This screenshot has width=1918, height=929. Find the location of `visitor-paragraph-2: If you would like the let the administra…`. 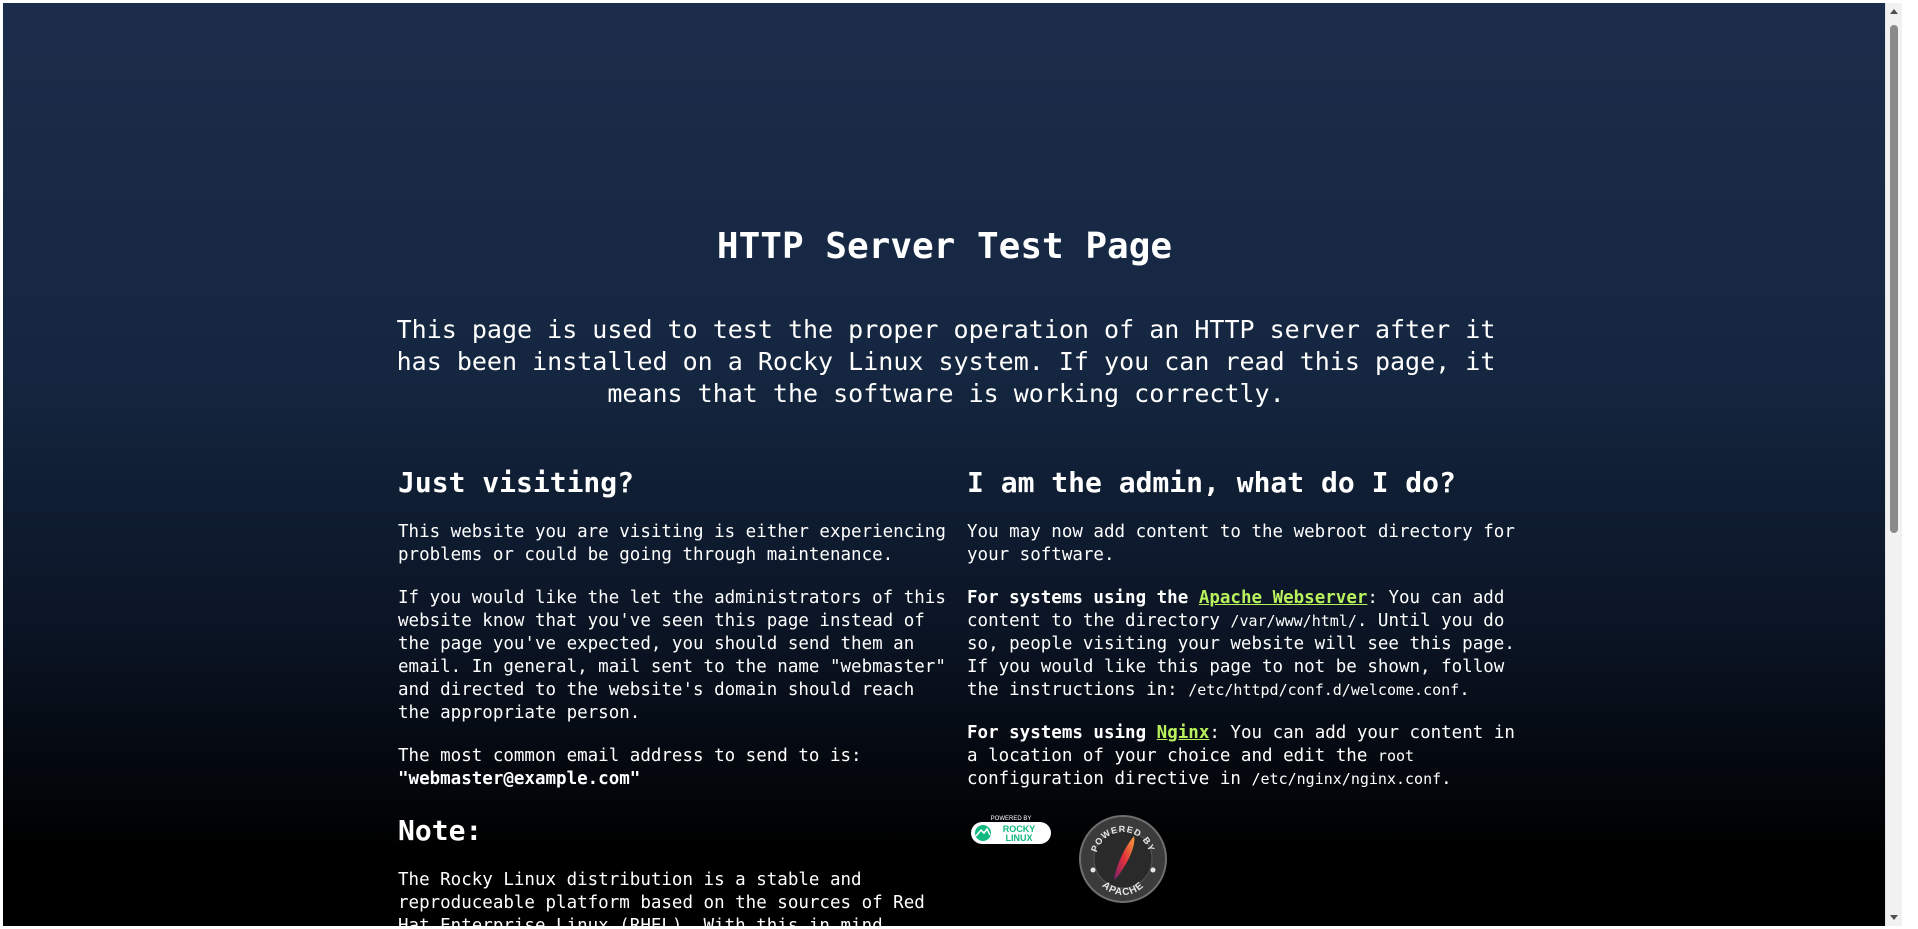

visitor-paragraph-2: If you would like the let the administra… is located at coordinates (672, 655).